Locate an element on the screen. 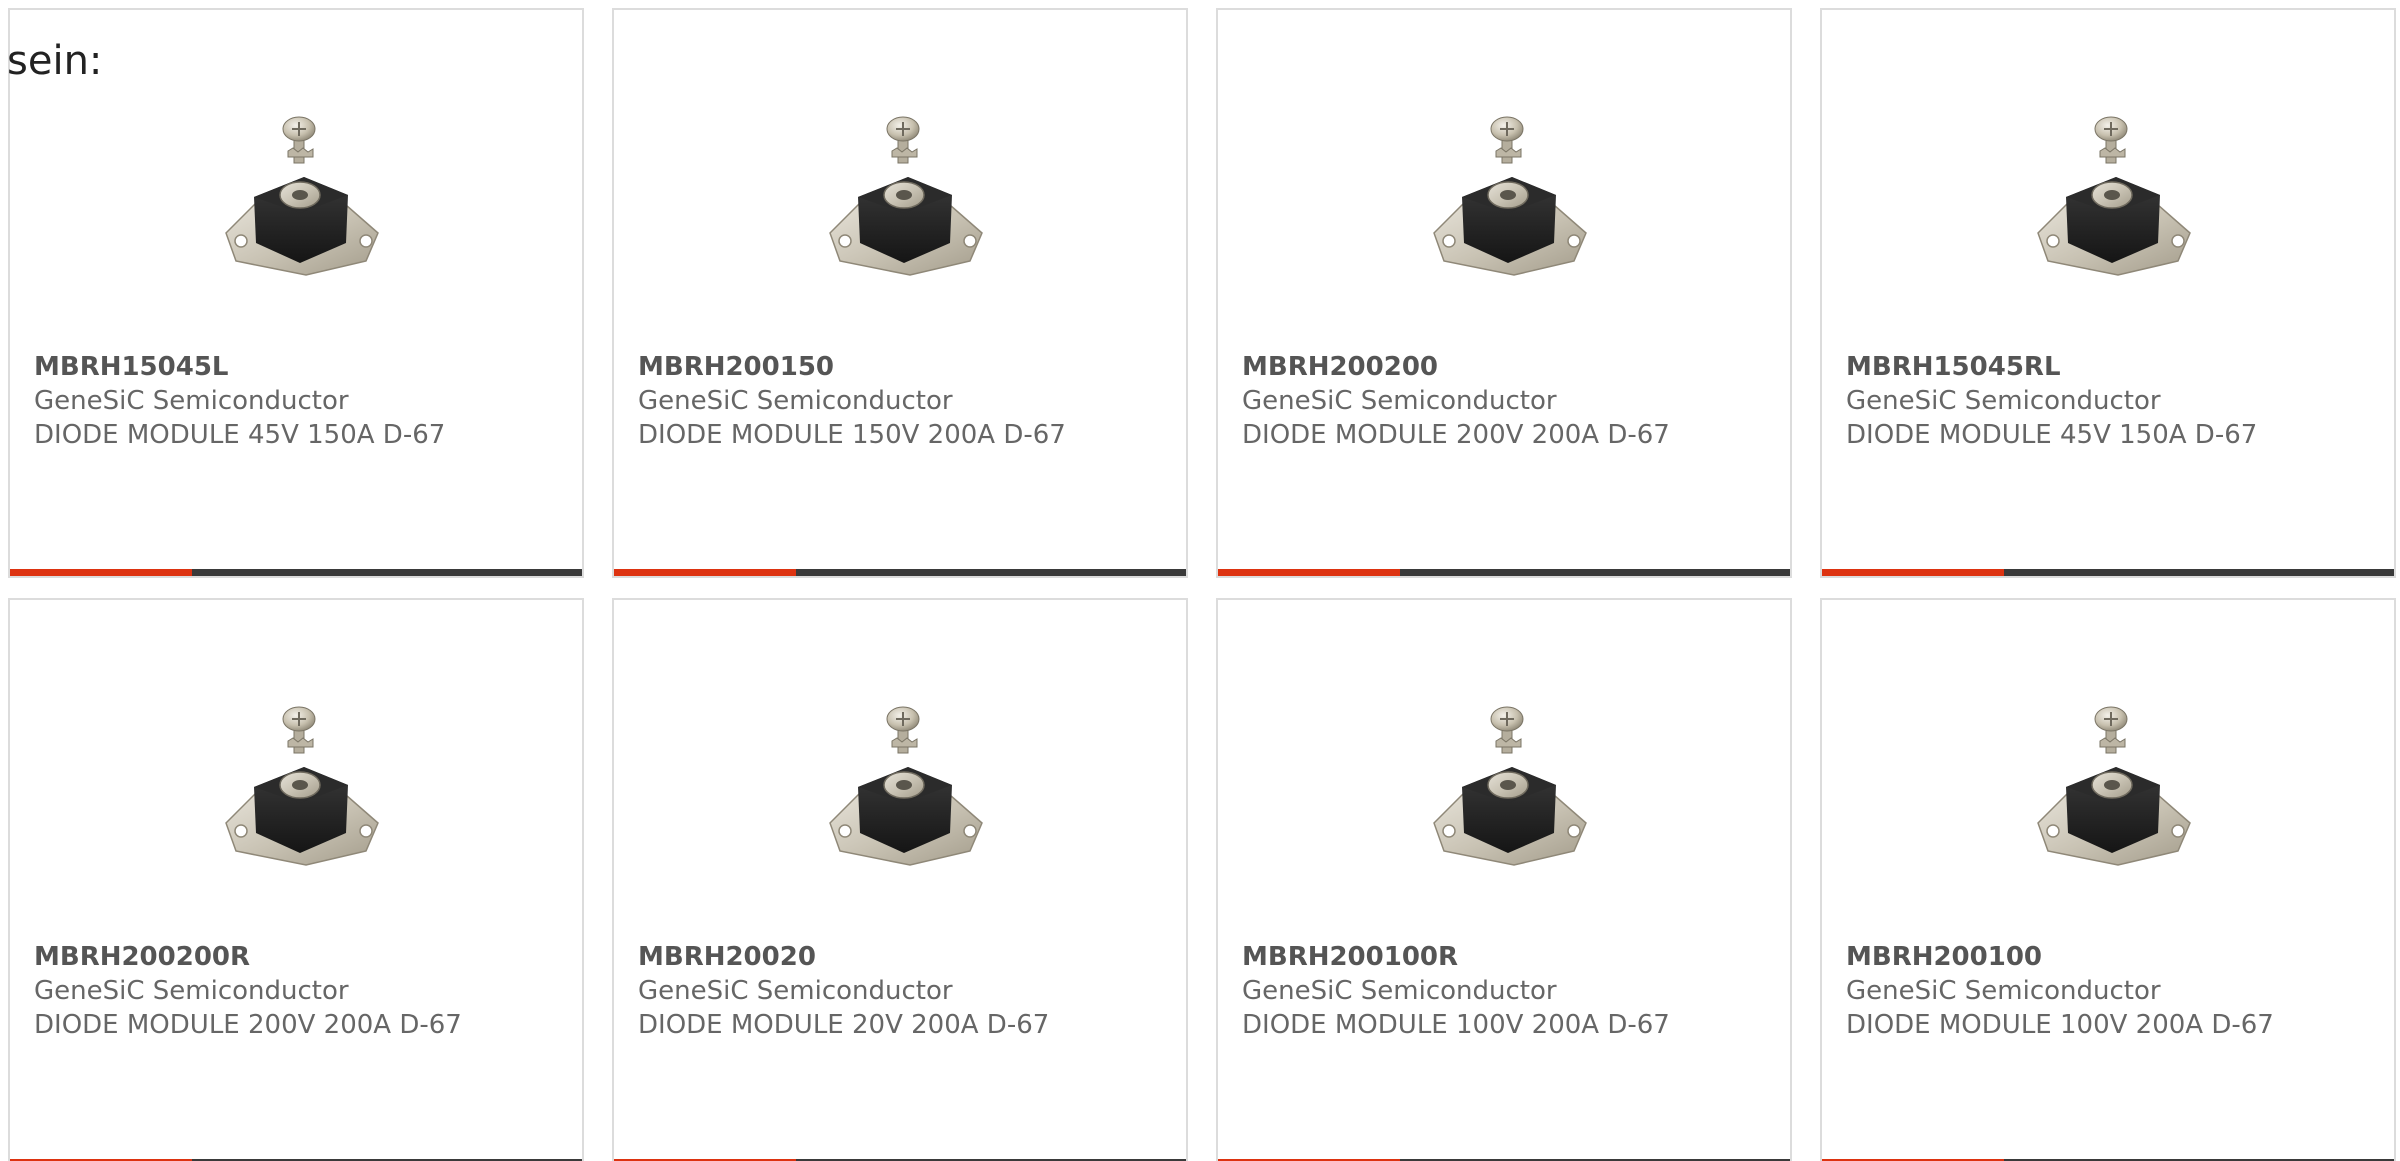 The width and height of the screenshot is (2400, 1161). intro-text: sein: is located at coordinates (55, 61).